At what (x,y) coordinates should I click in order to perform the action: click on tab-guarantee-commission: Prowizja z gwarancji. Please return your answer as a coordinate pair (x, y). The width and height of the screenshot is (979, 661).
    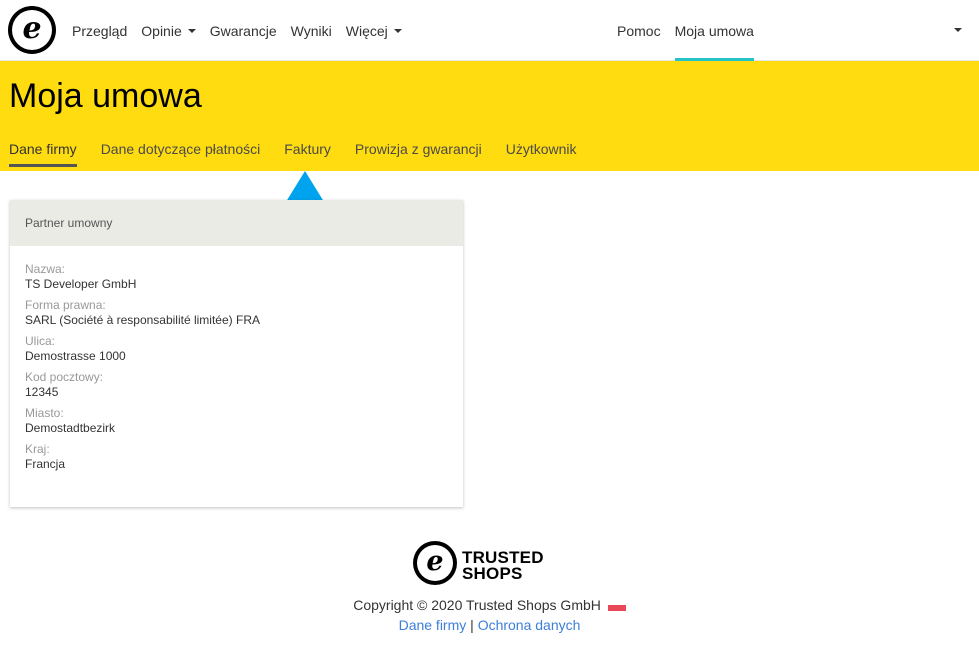
    Looking at the image, I should click on (418, 154).